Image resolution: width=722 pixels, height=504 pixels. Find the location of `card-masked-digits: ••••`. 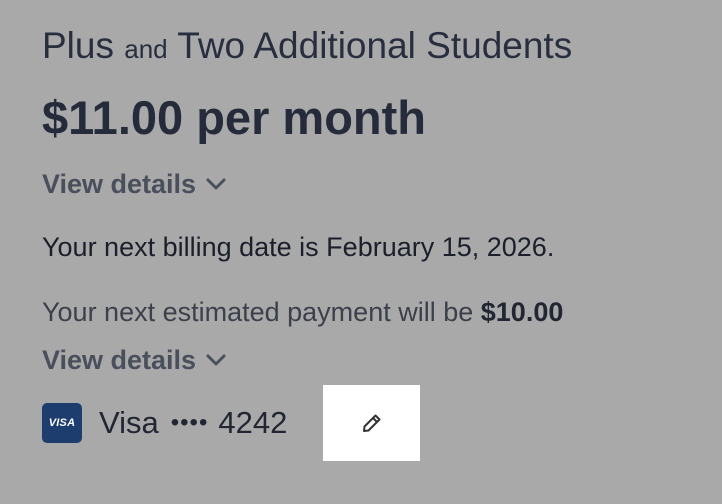

card-masked-digits: •••• is located at coordinates (189, 422).